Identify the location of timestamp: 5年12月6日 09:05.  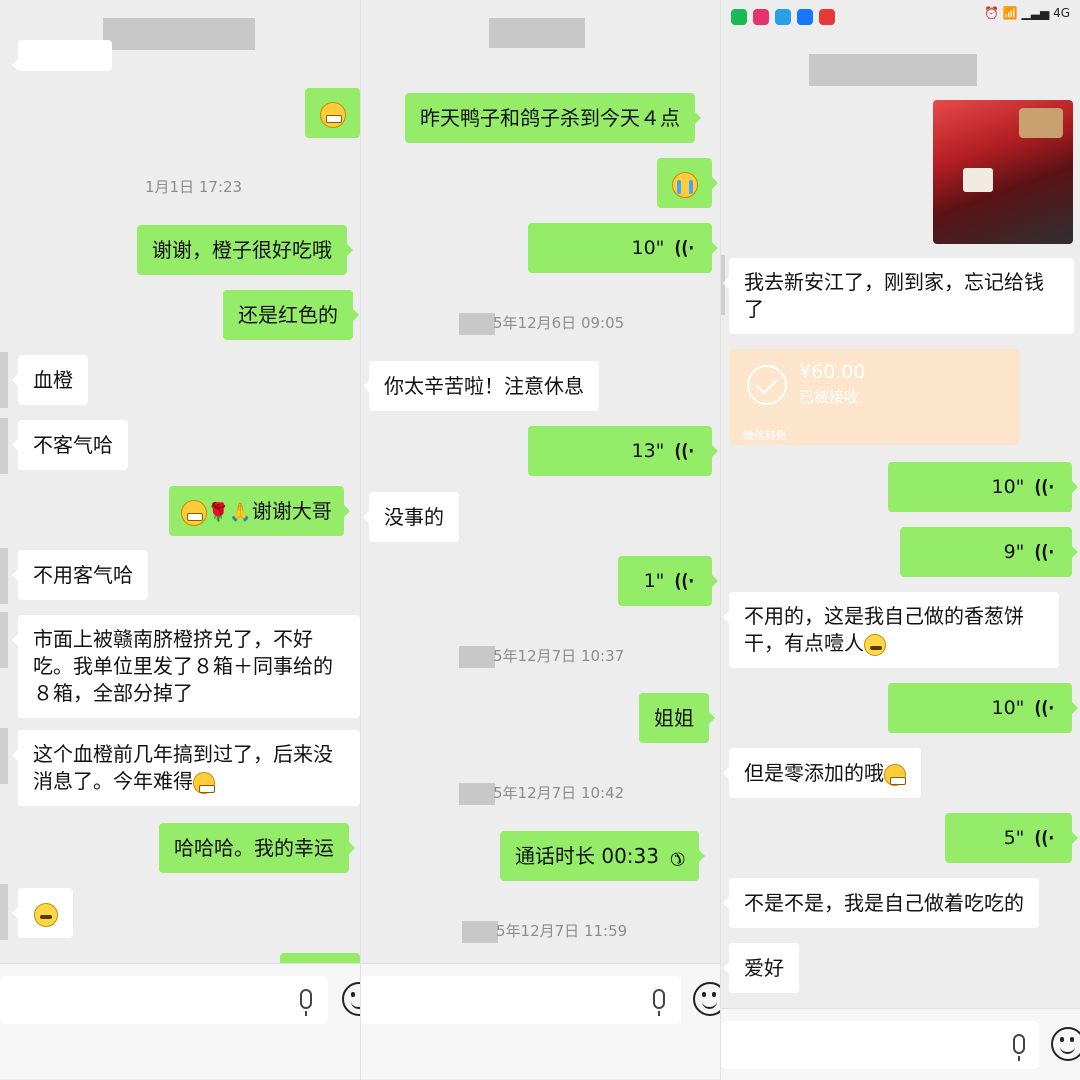
(541, 323).